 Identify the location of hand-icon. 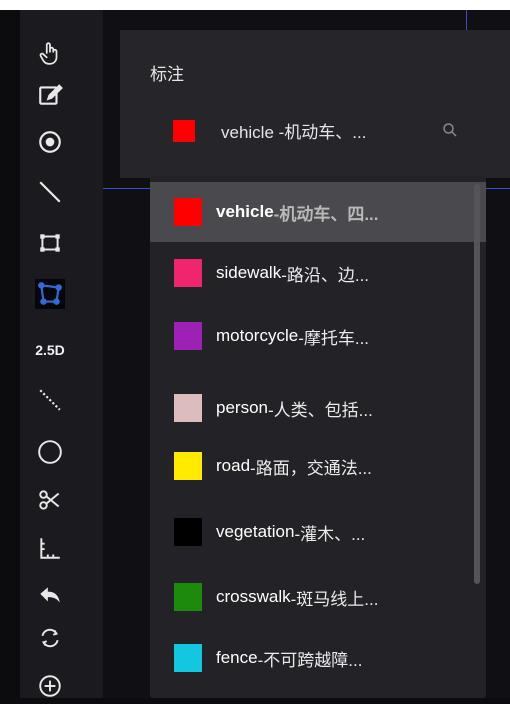
(48, 53).